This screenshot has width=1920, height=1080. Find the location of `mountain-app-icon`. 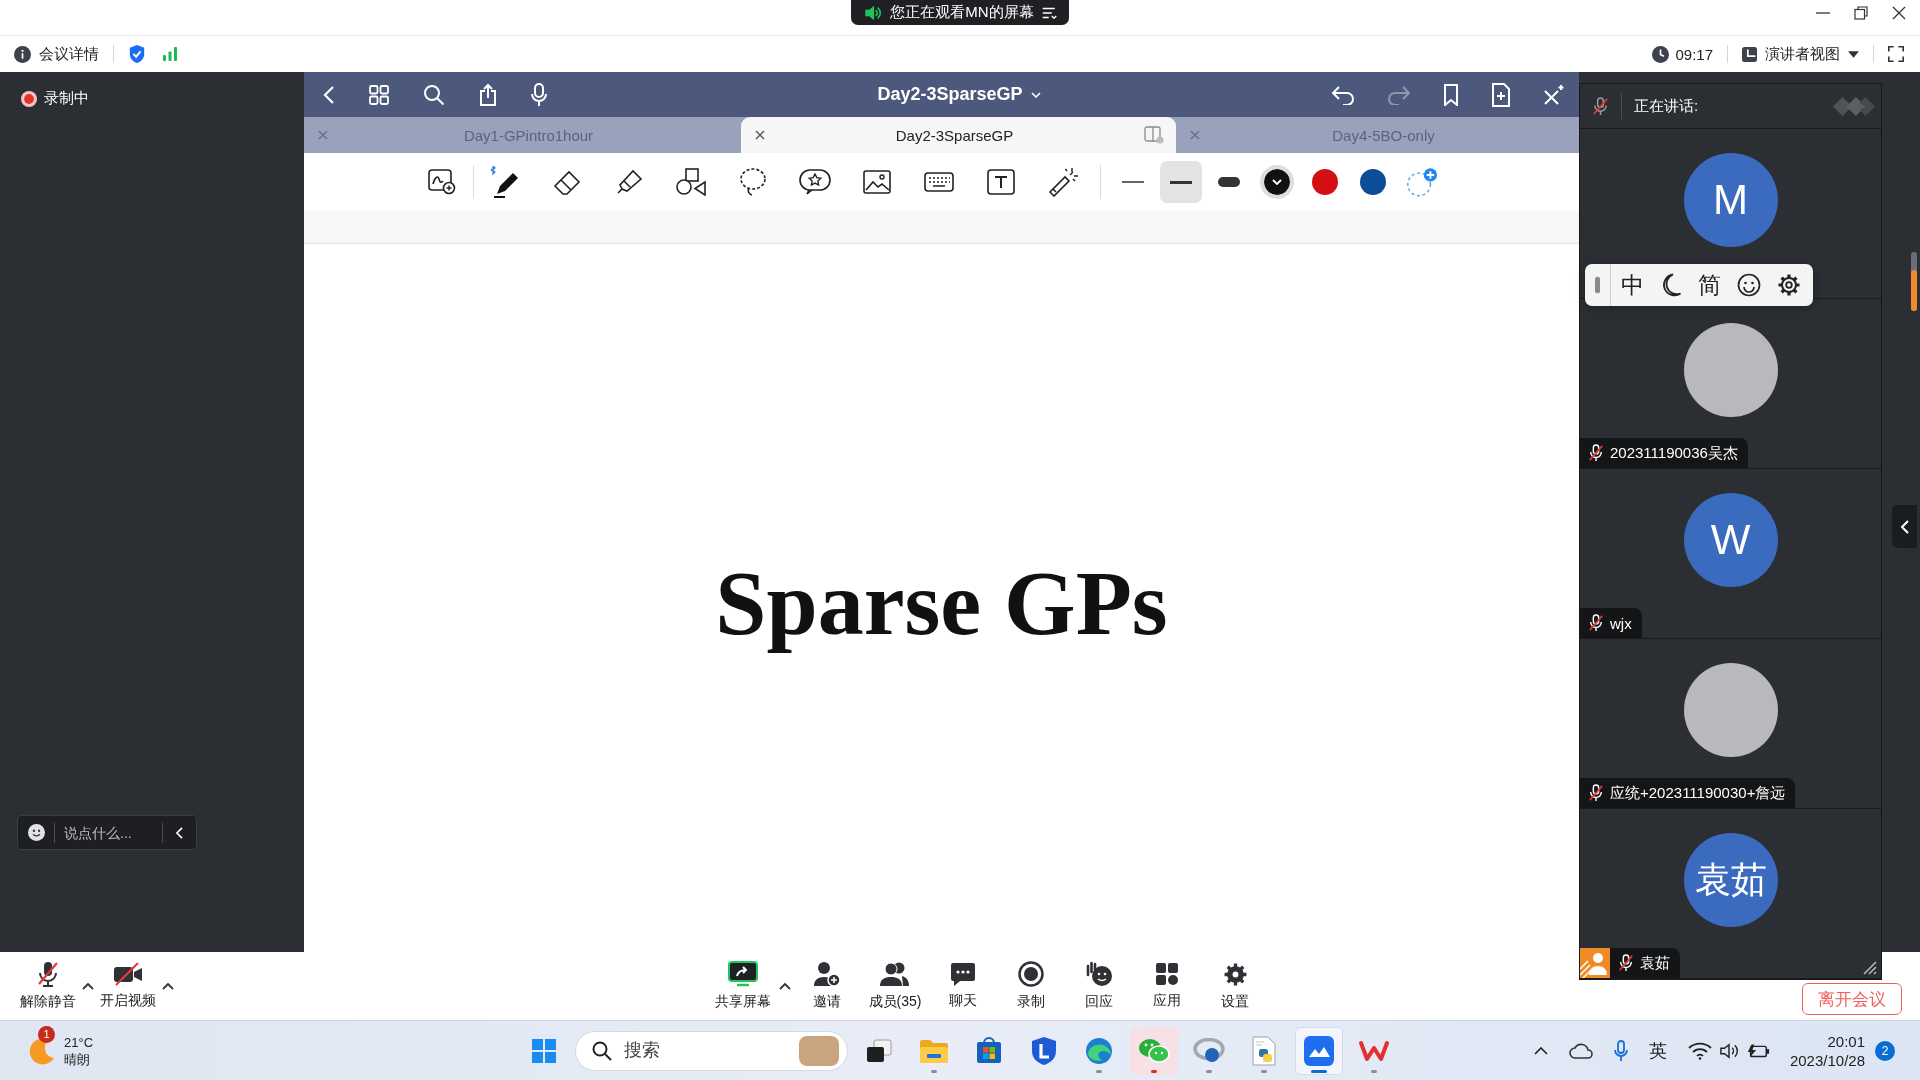

mountain-app-icon is located at coordinates (1319, 1050).